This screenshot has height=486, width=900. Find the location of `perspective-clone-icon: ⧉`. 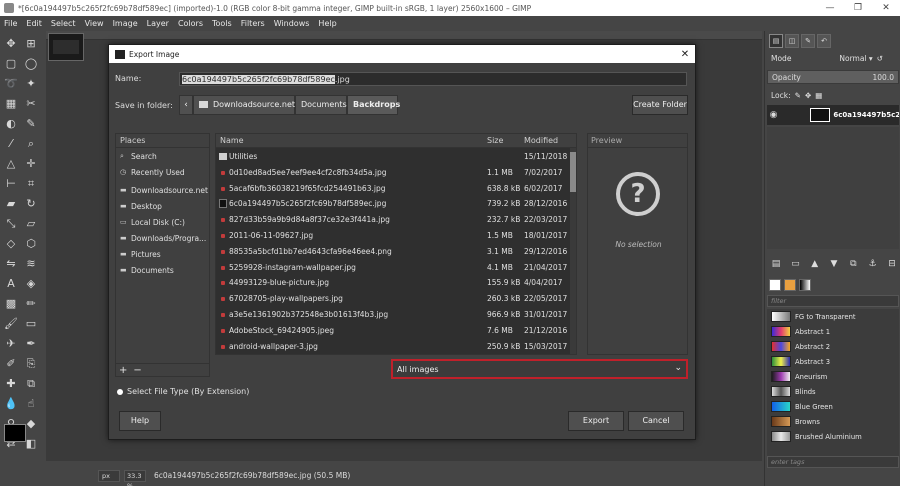

perspective-clone-icon: ⧉ is located at coordinates (31, 384).